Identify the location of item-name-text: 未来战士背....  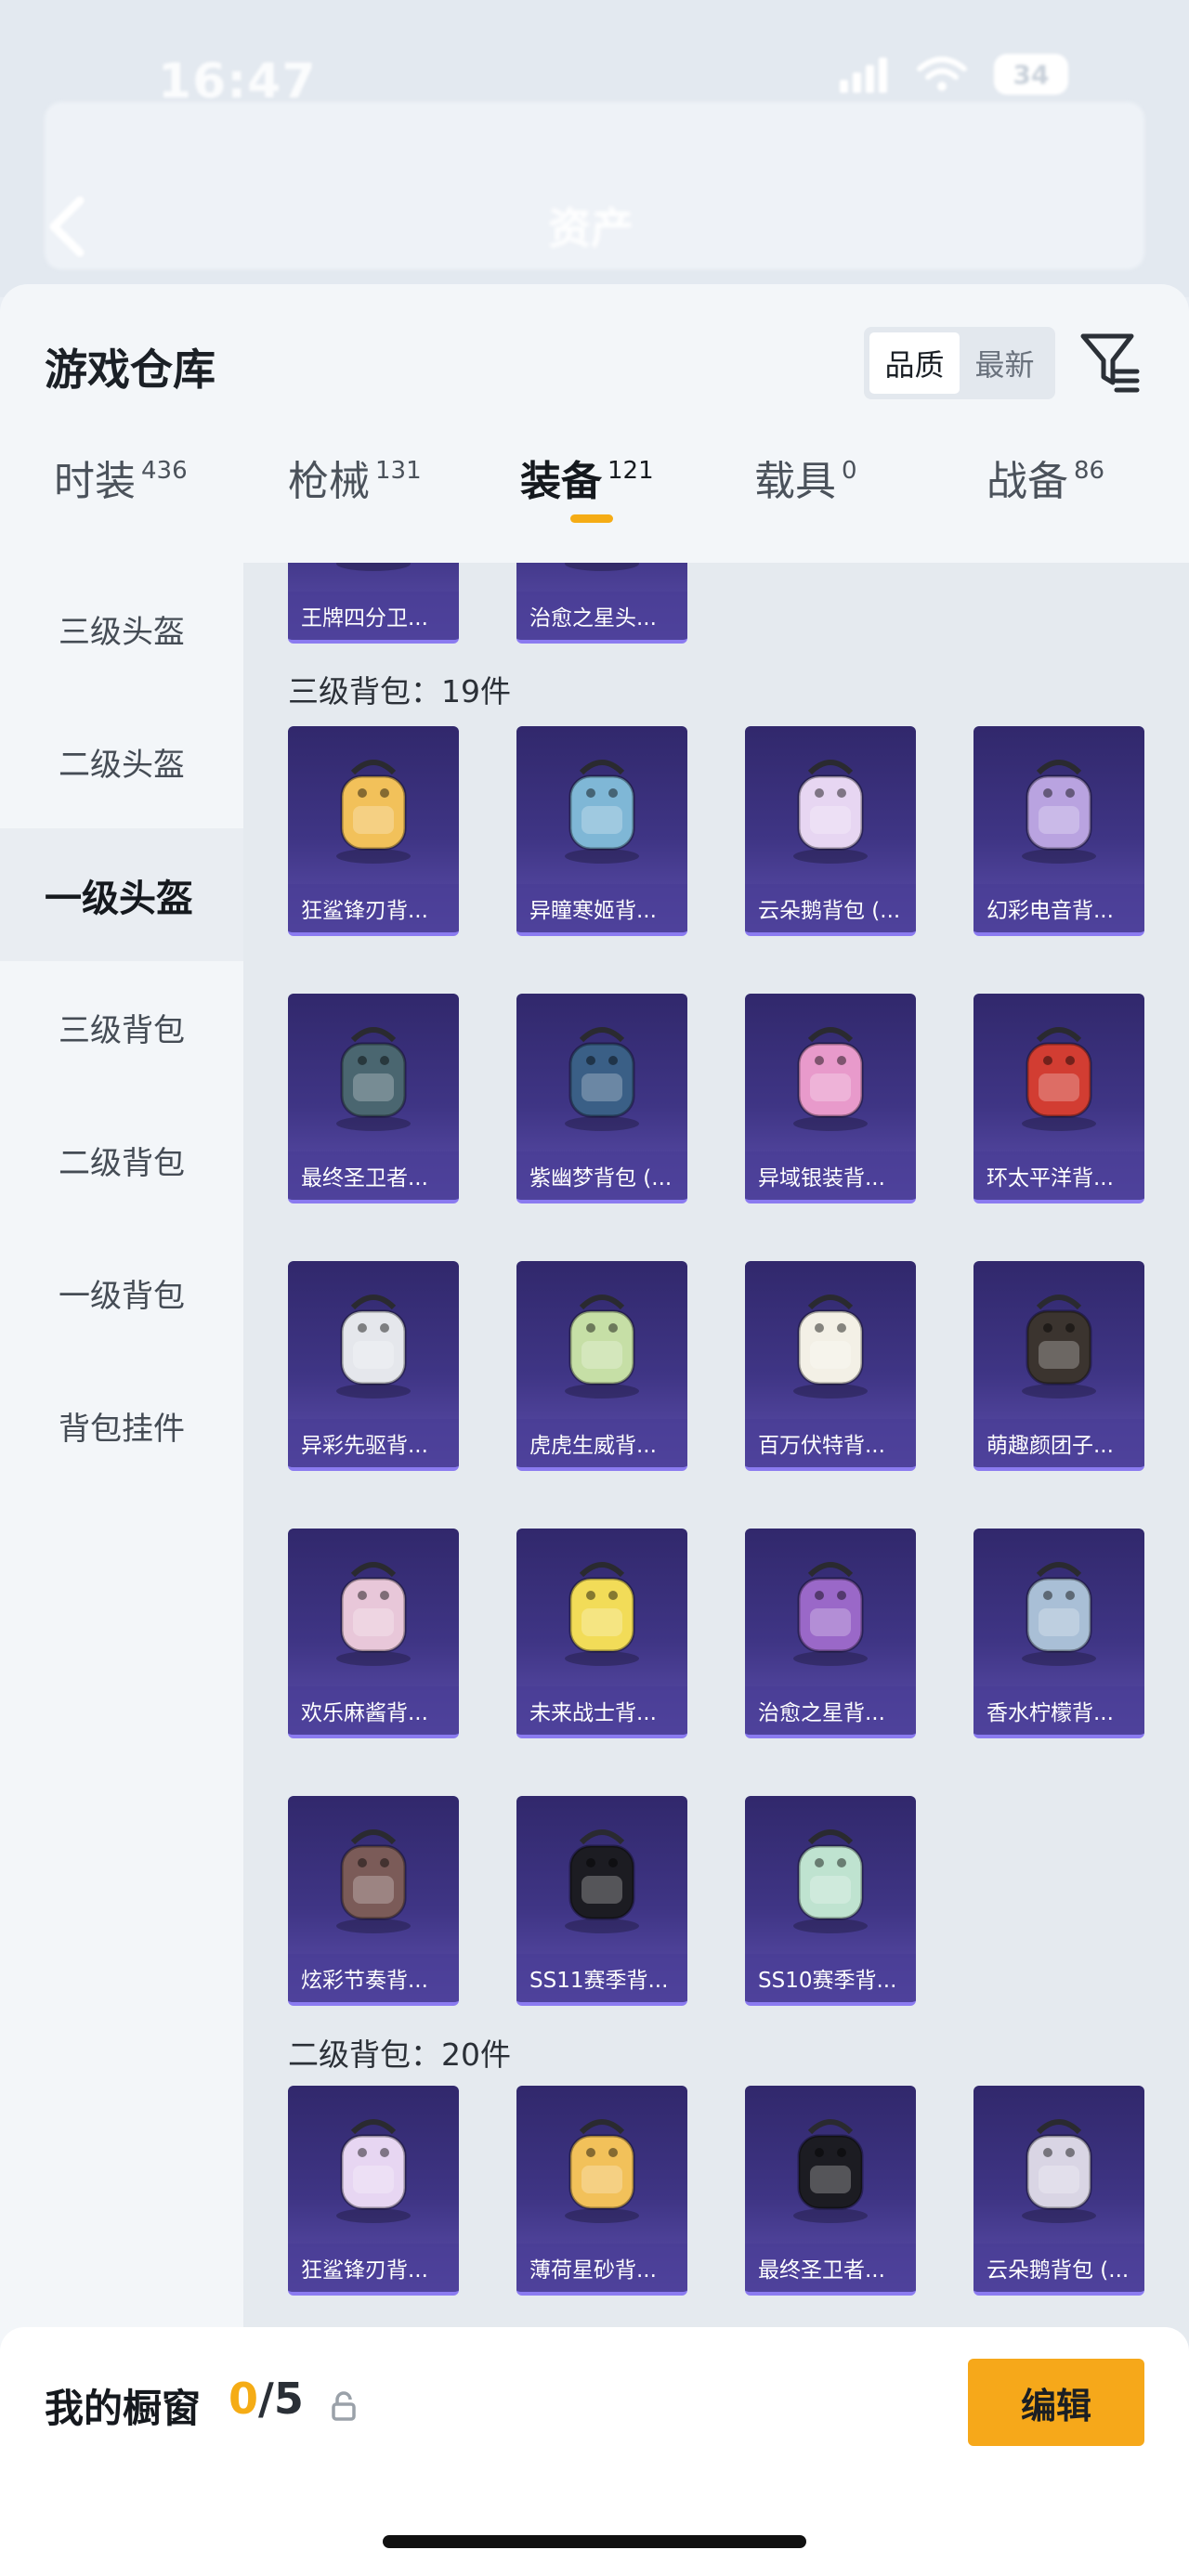
(593, 1713).